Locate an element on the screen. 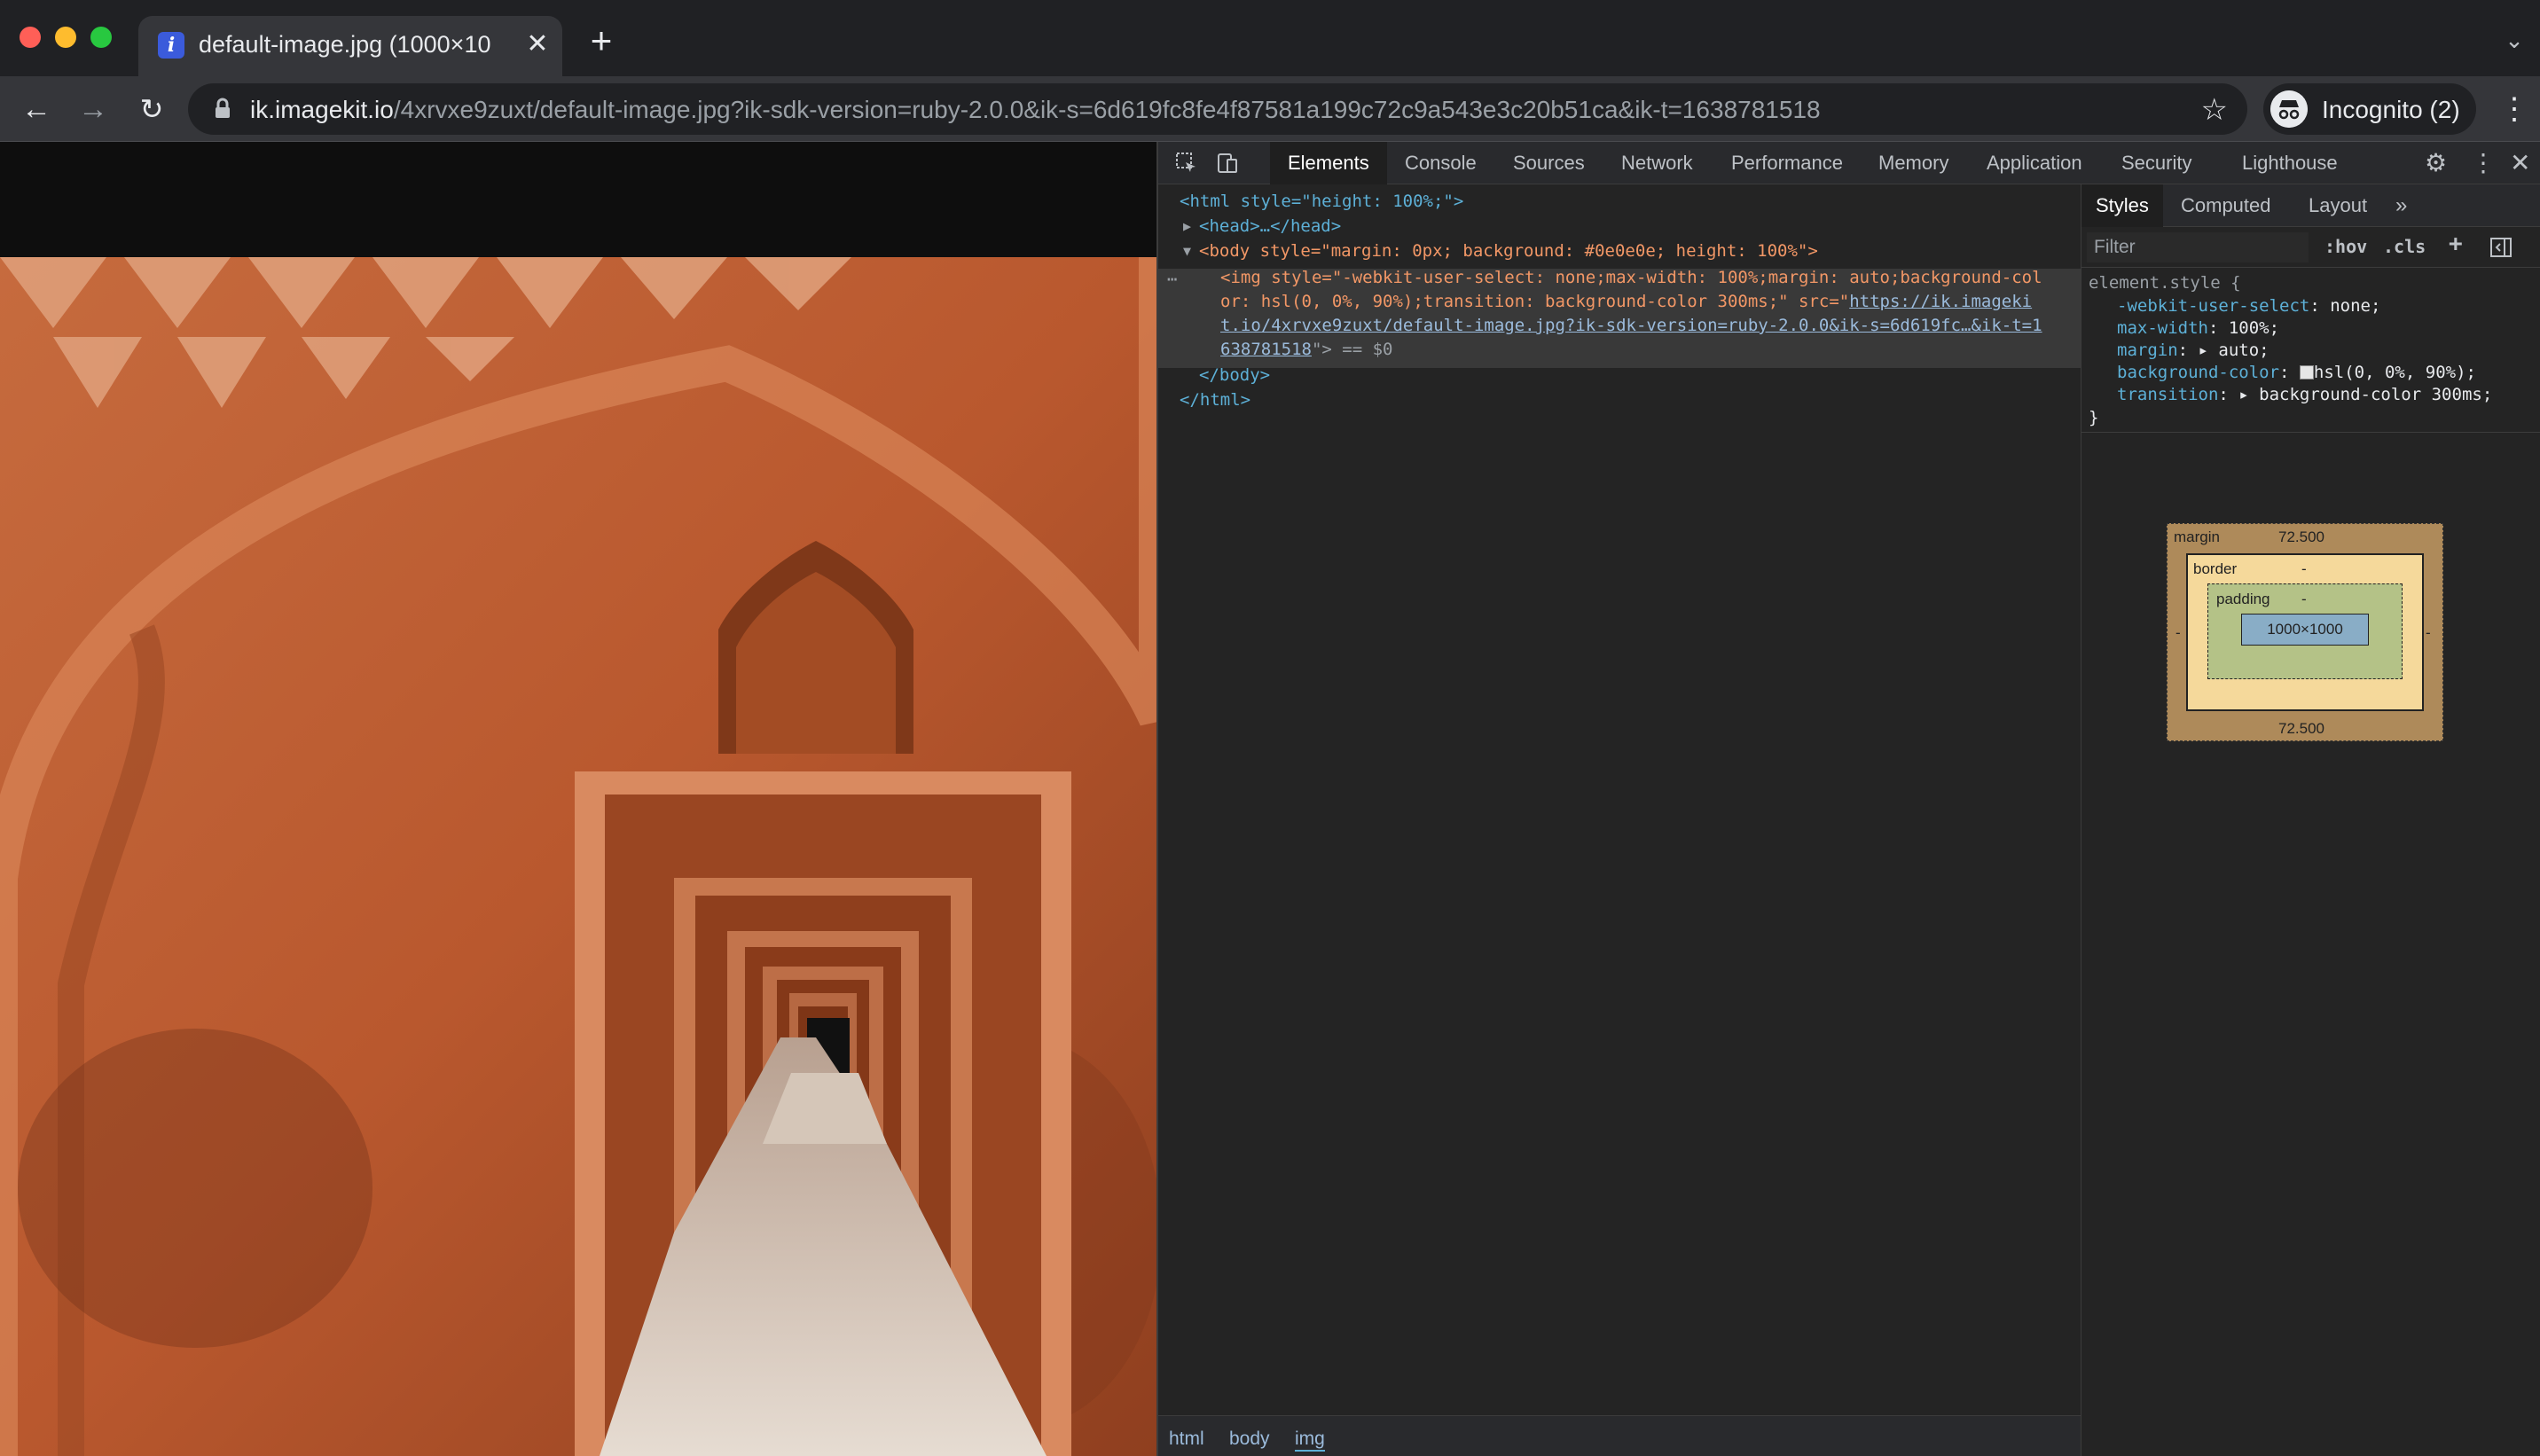  forward-button: → is located at coordinates (93, 109).